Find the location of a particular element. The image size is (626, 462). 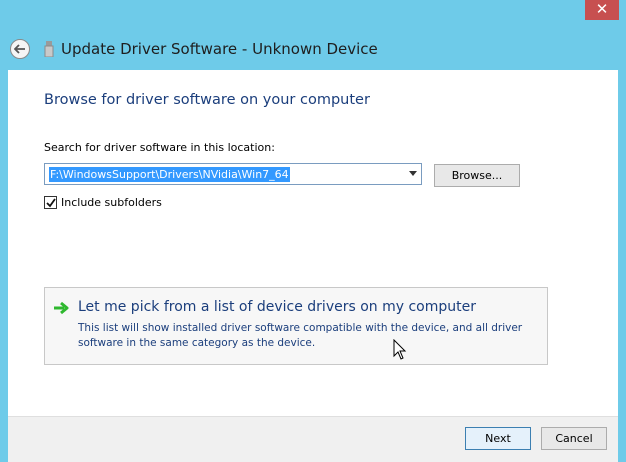

back-arrow-icon is located at coordinates (19, 49).